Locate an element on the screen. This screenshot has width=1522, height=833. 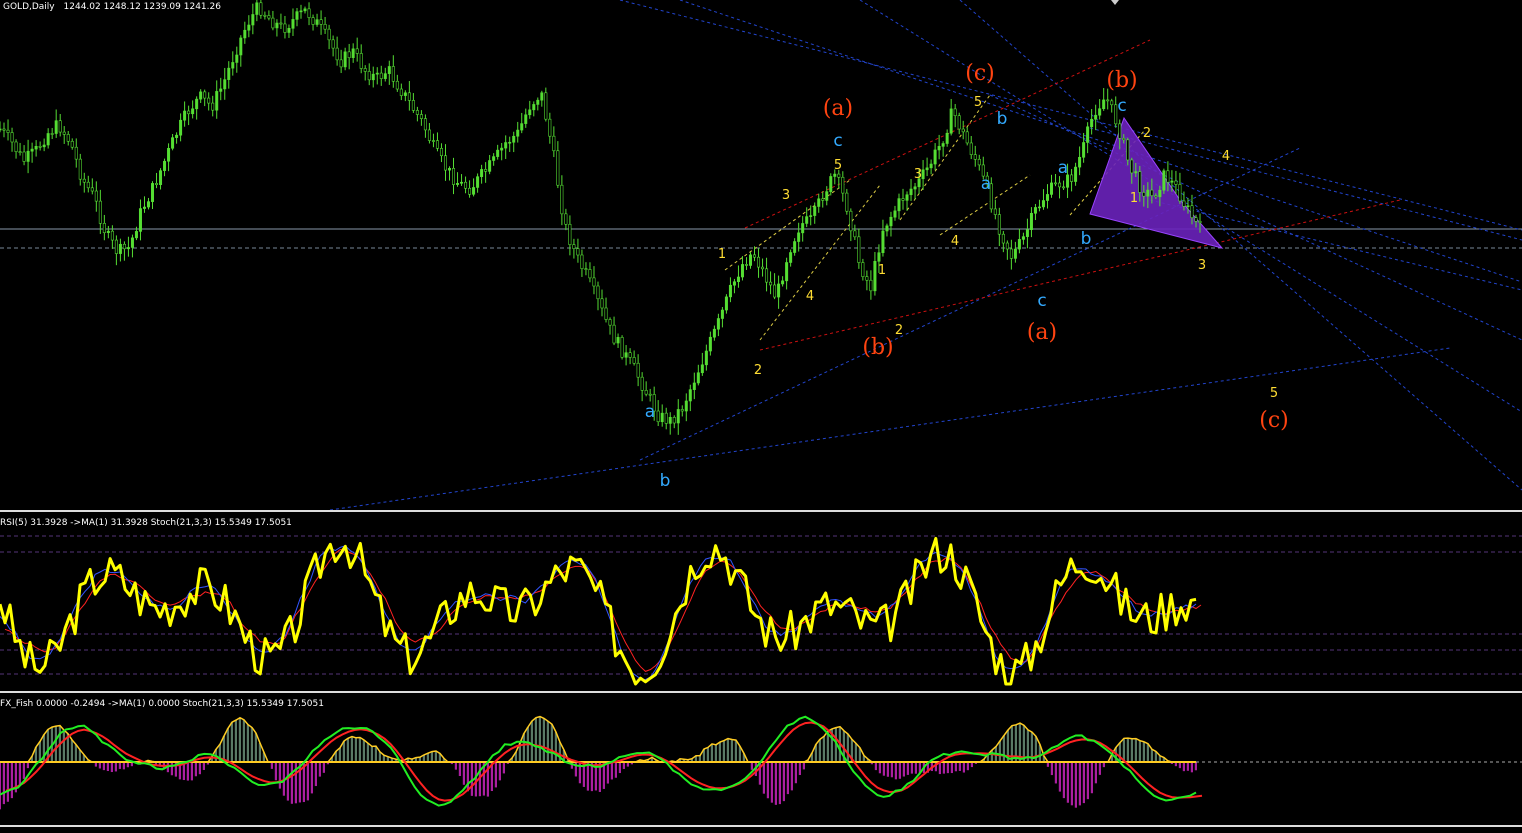
wave-label-minor: 2 is located at coordinates (899, 330).